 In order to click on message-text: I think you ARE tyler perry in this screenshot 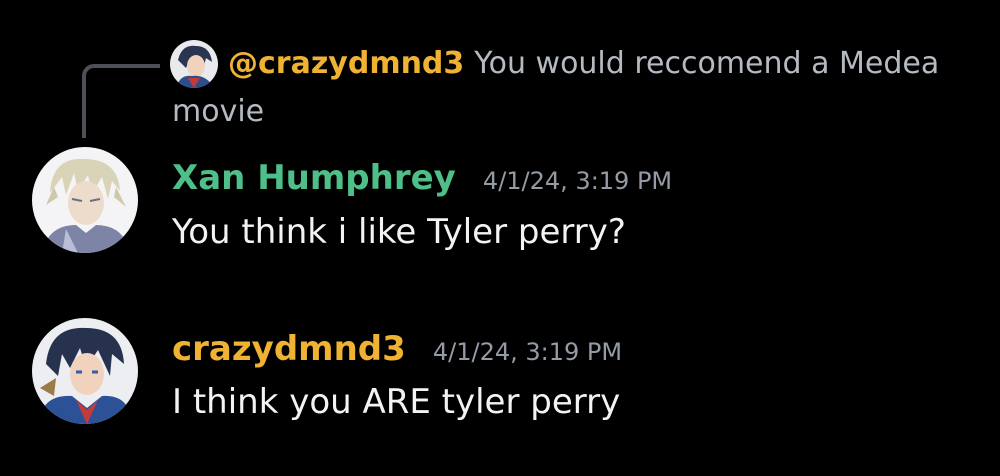, I will do `click(396, 402)`.